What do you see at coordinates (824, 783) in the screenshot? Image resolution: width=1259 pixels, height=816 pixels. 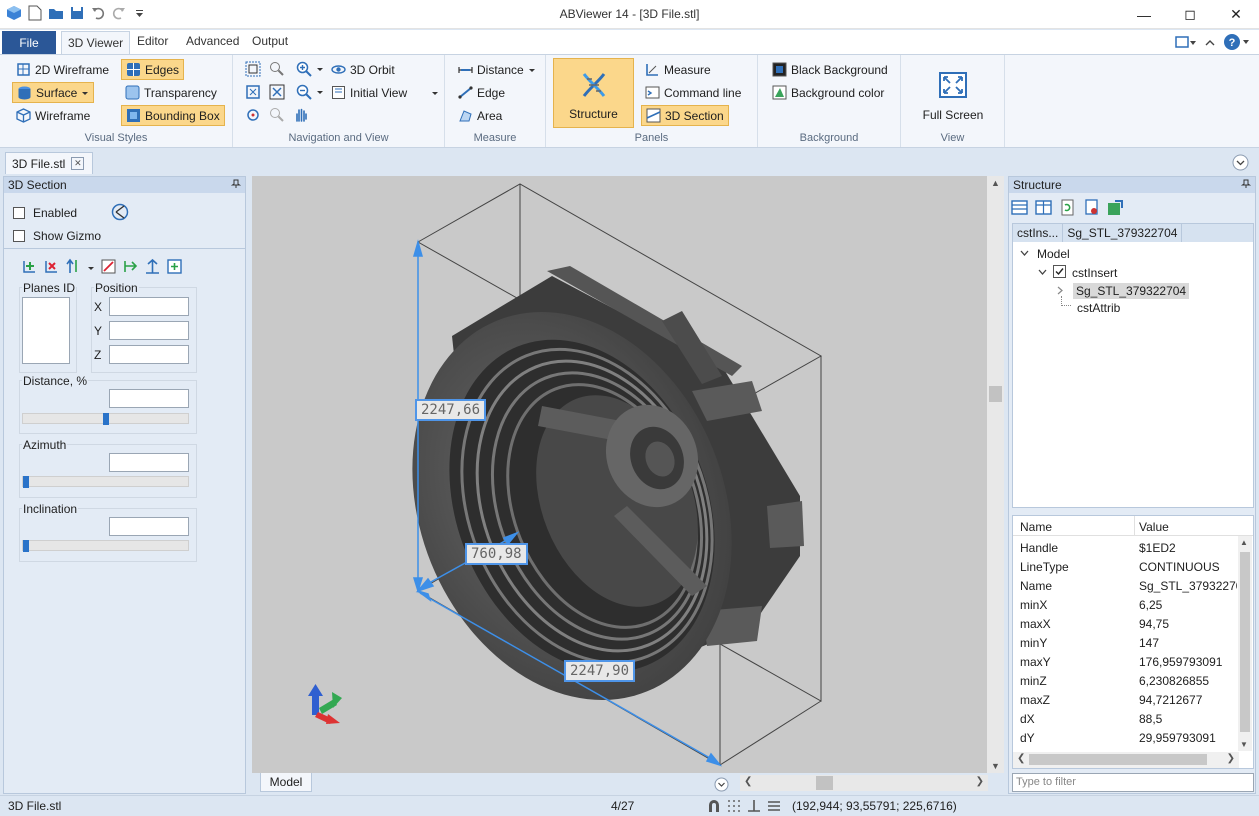 I see `horizontal-scroll-thumb` at bounding box center [824, 783].